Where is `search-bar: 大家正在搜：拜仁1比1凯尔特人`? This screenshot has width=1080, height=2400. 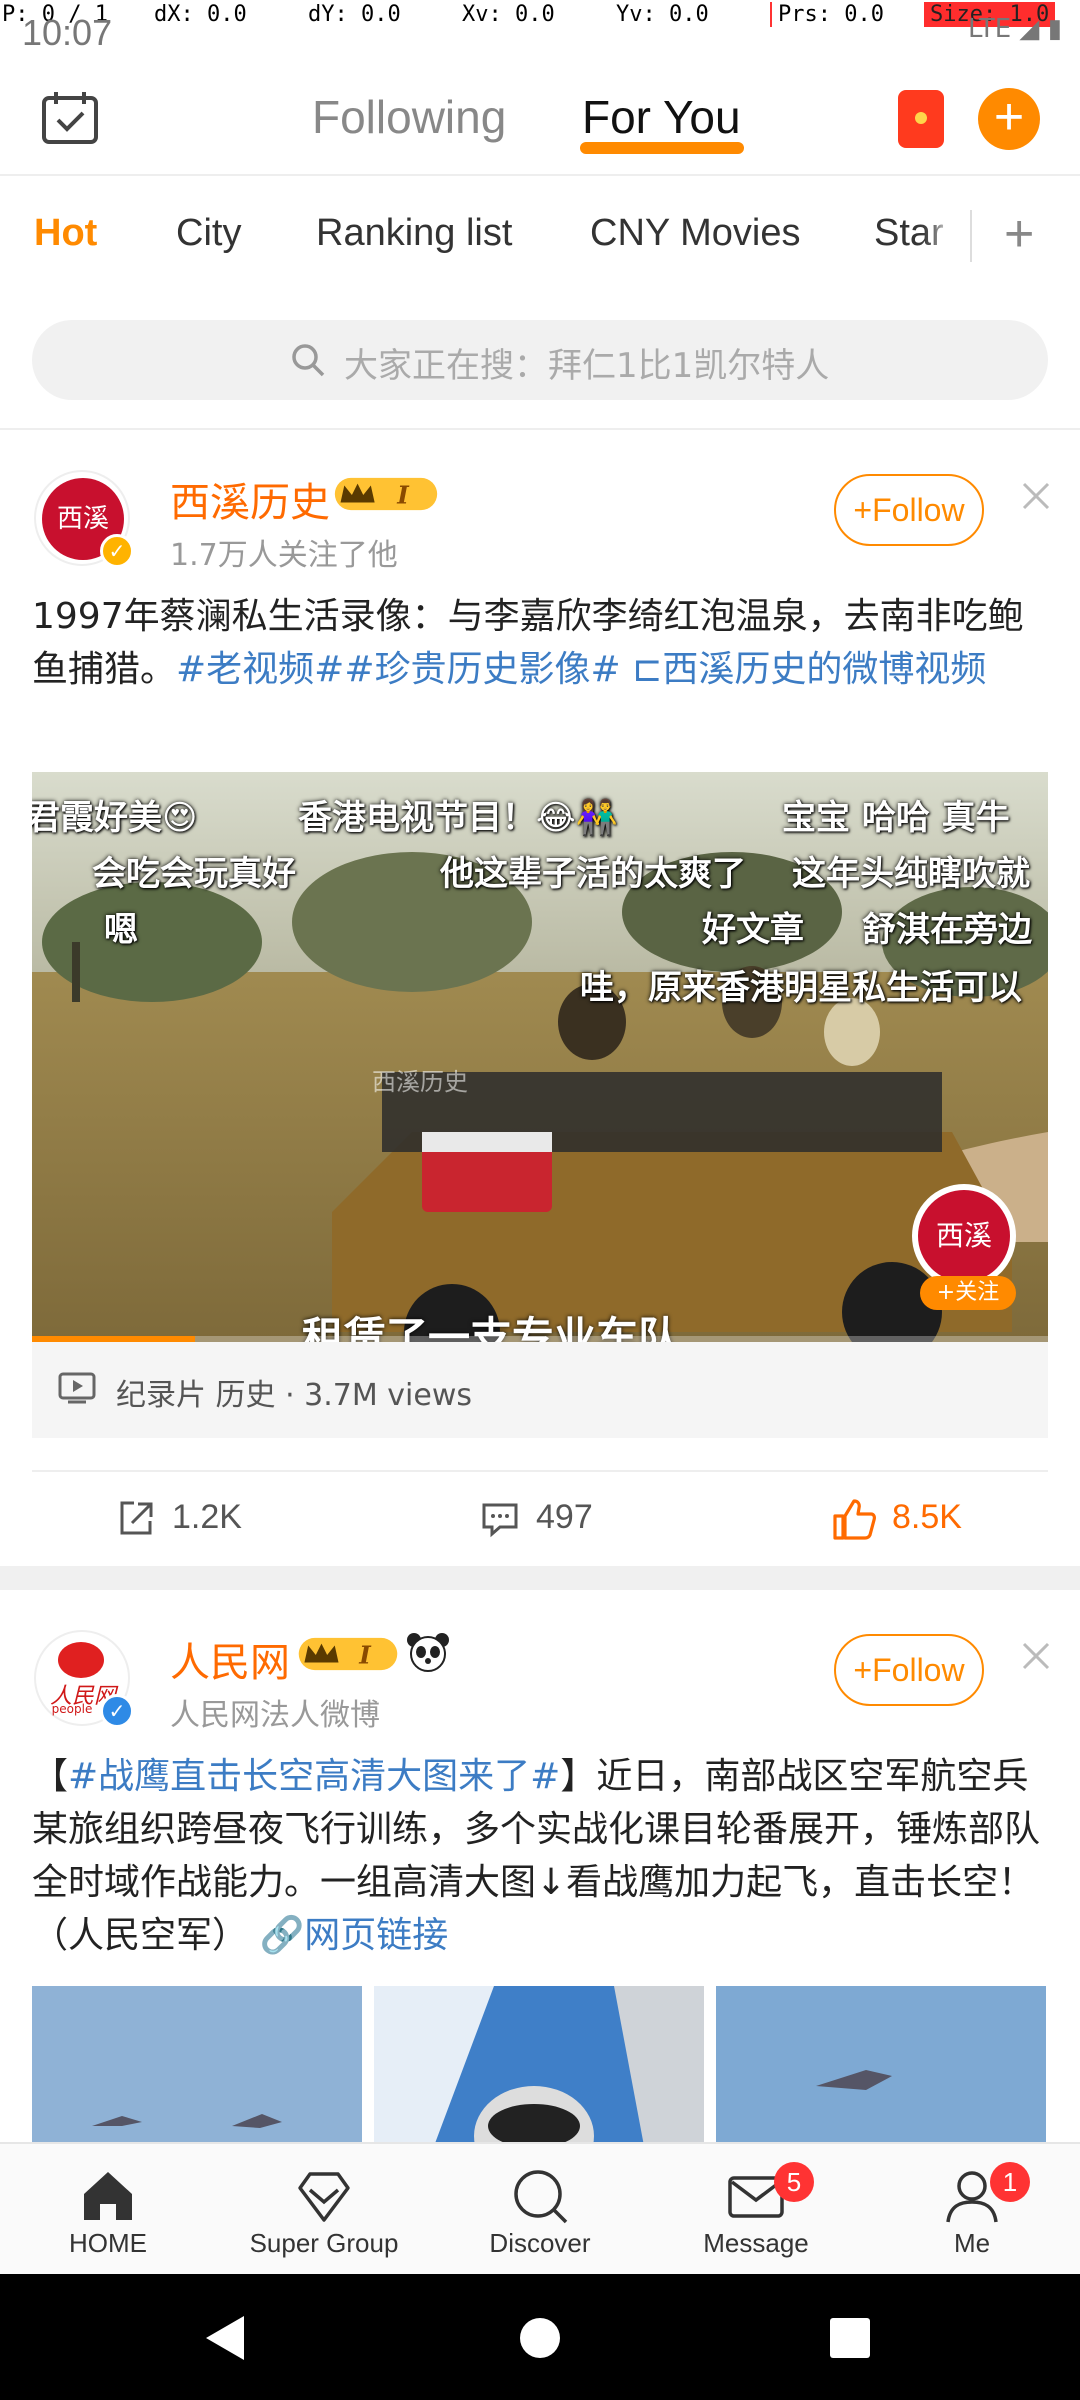 search-bar: 大家正在搜：拜仁1比1凯尔特人 is located at coordinates (540, 360).